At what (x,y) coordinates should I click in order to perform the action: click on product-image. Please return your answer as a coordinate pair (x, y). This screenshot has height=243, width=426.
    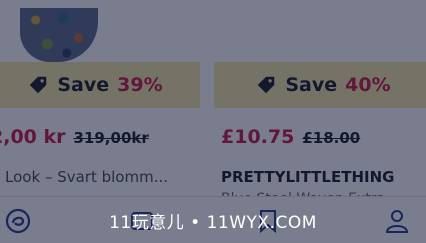
    Looking at the image, I should click on (59, 35).